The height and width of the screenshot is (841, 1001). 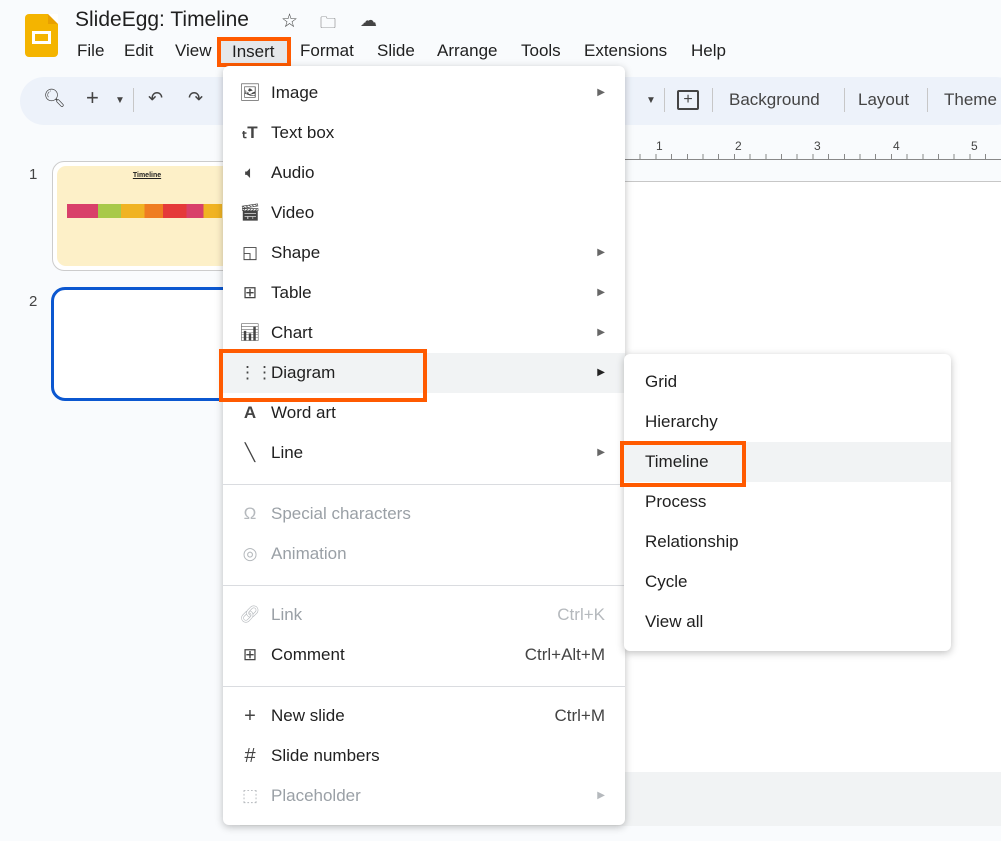 I want to click on submenu-item-process: Process, so click(x=787, y=502).